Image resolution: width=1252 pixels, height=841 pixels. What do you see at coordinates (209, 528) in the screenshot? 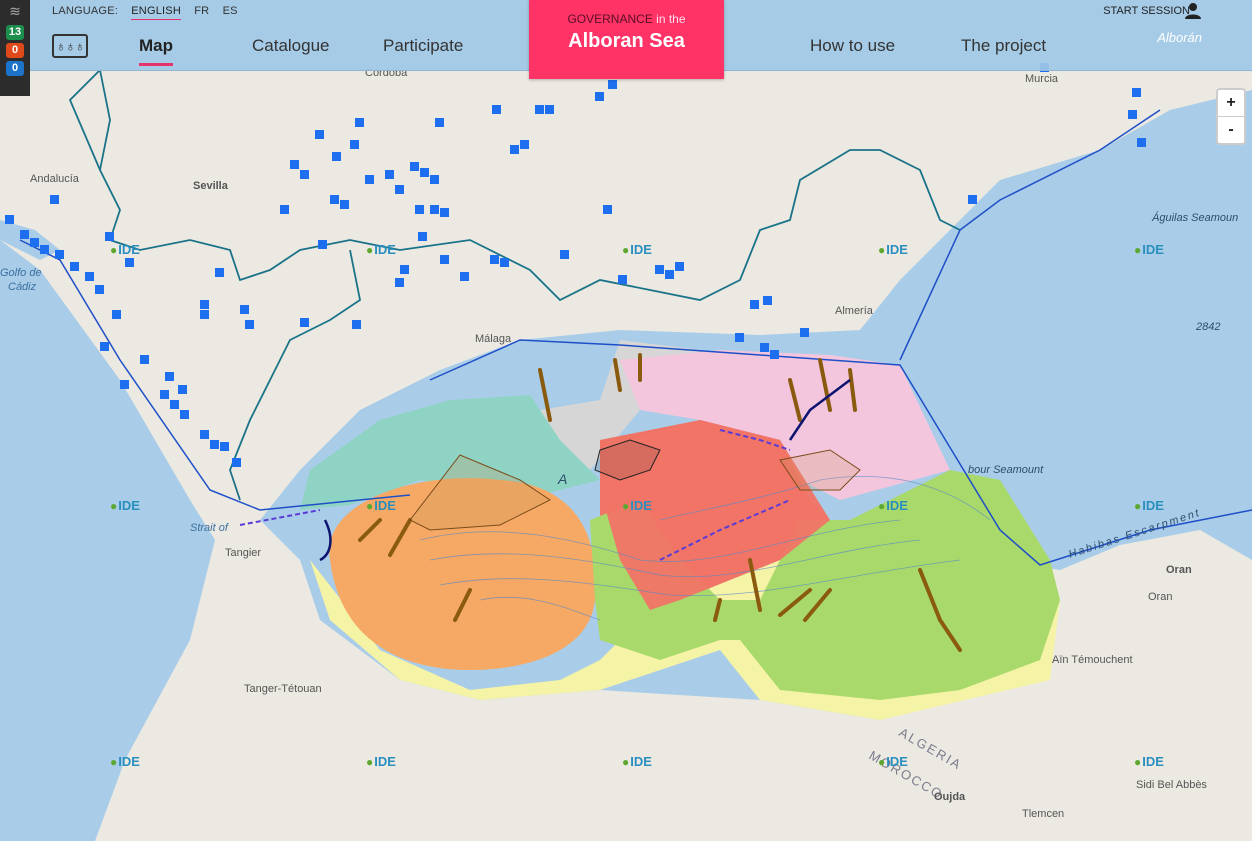
I see `label-strait: Strait of` at bounding box center [209, 528].